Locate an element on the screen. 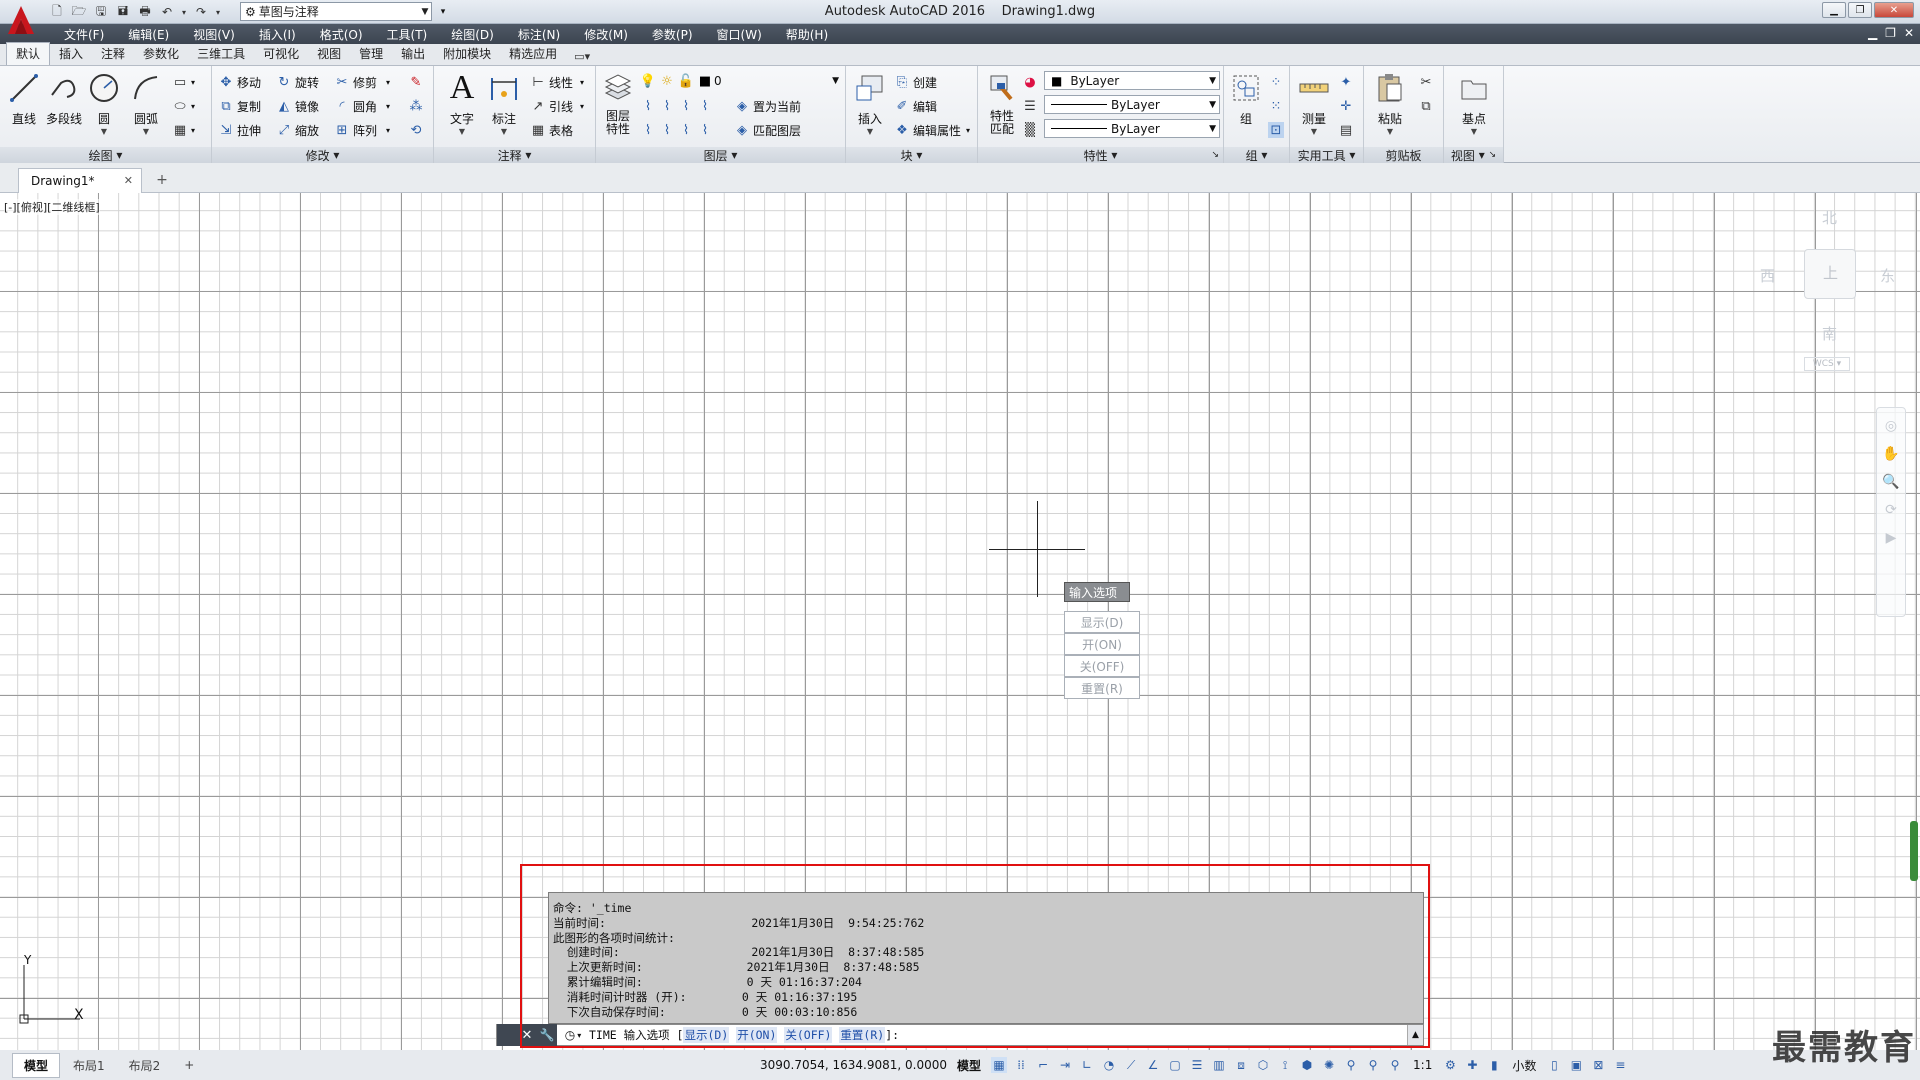  layer-on-icon: ⌇ is located at coordinates (705, 130).